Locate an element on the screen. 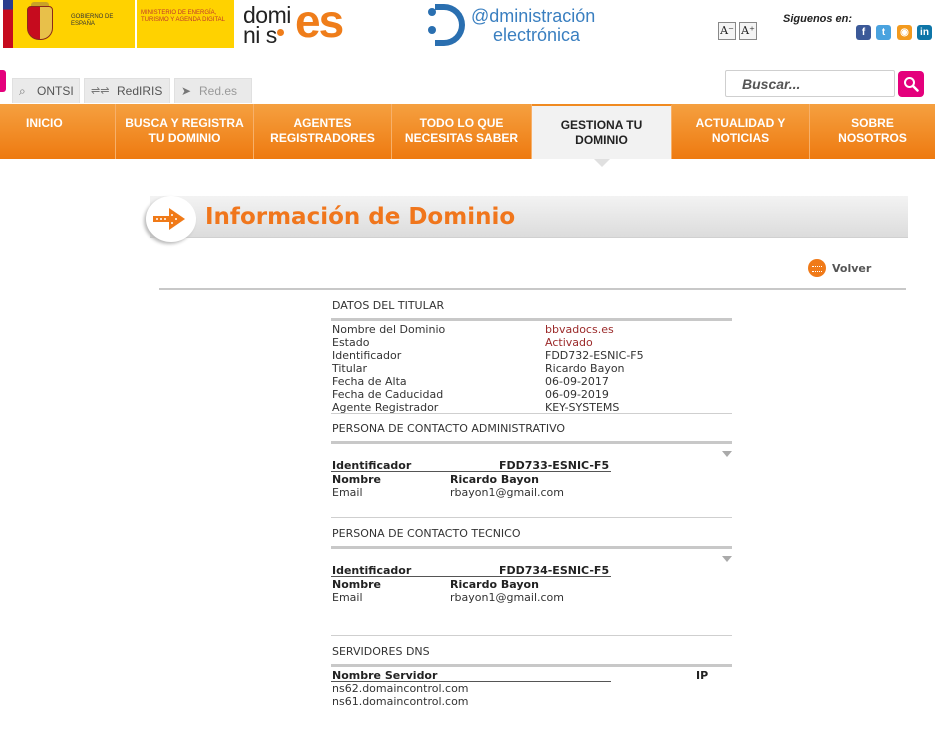  gobierno-text: GOBIERNO DE ESPAÑA is located at coordinates (92, 20).